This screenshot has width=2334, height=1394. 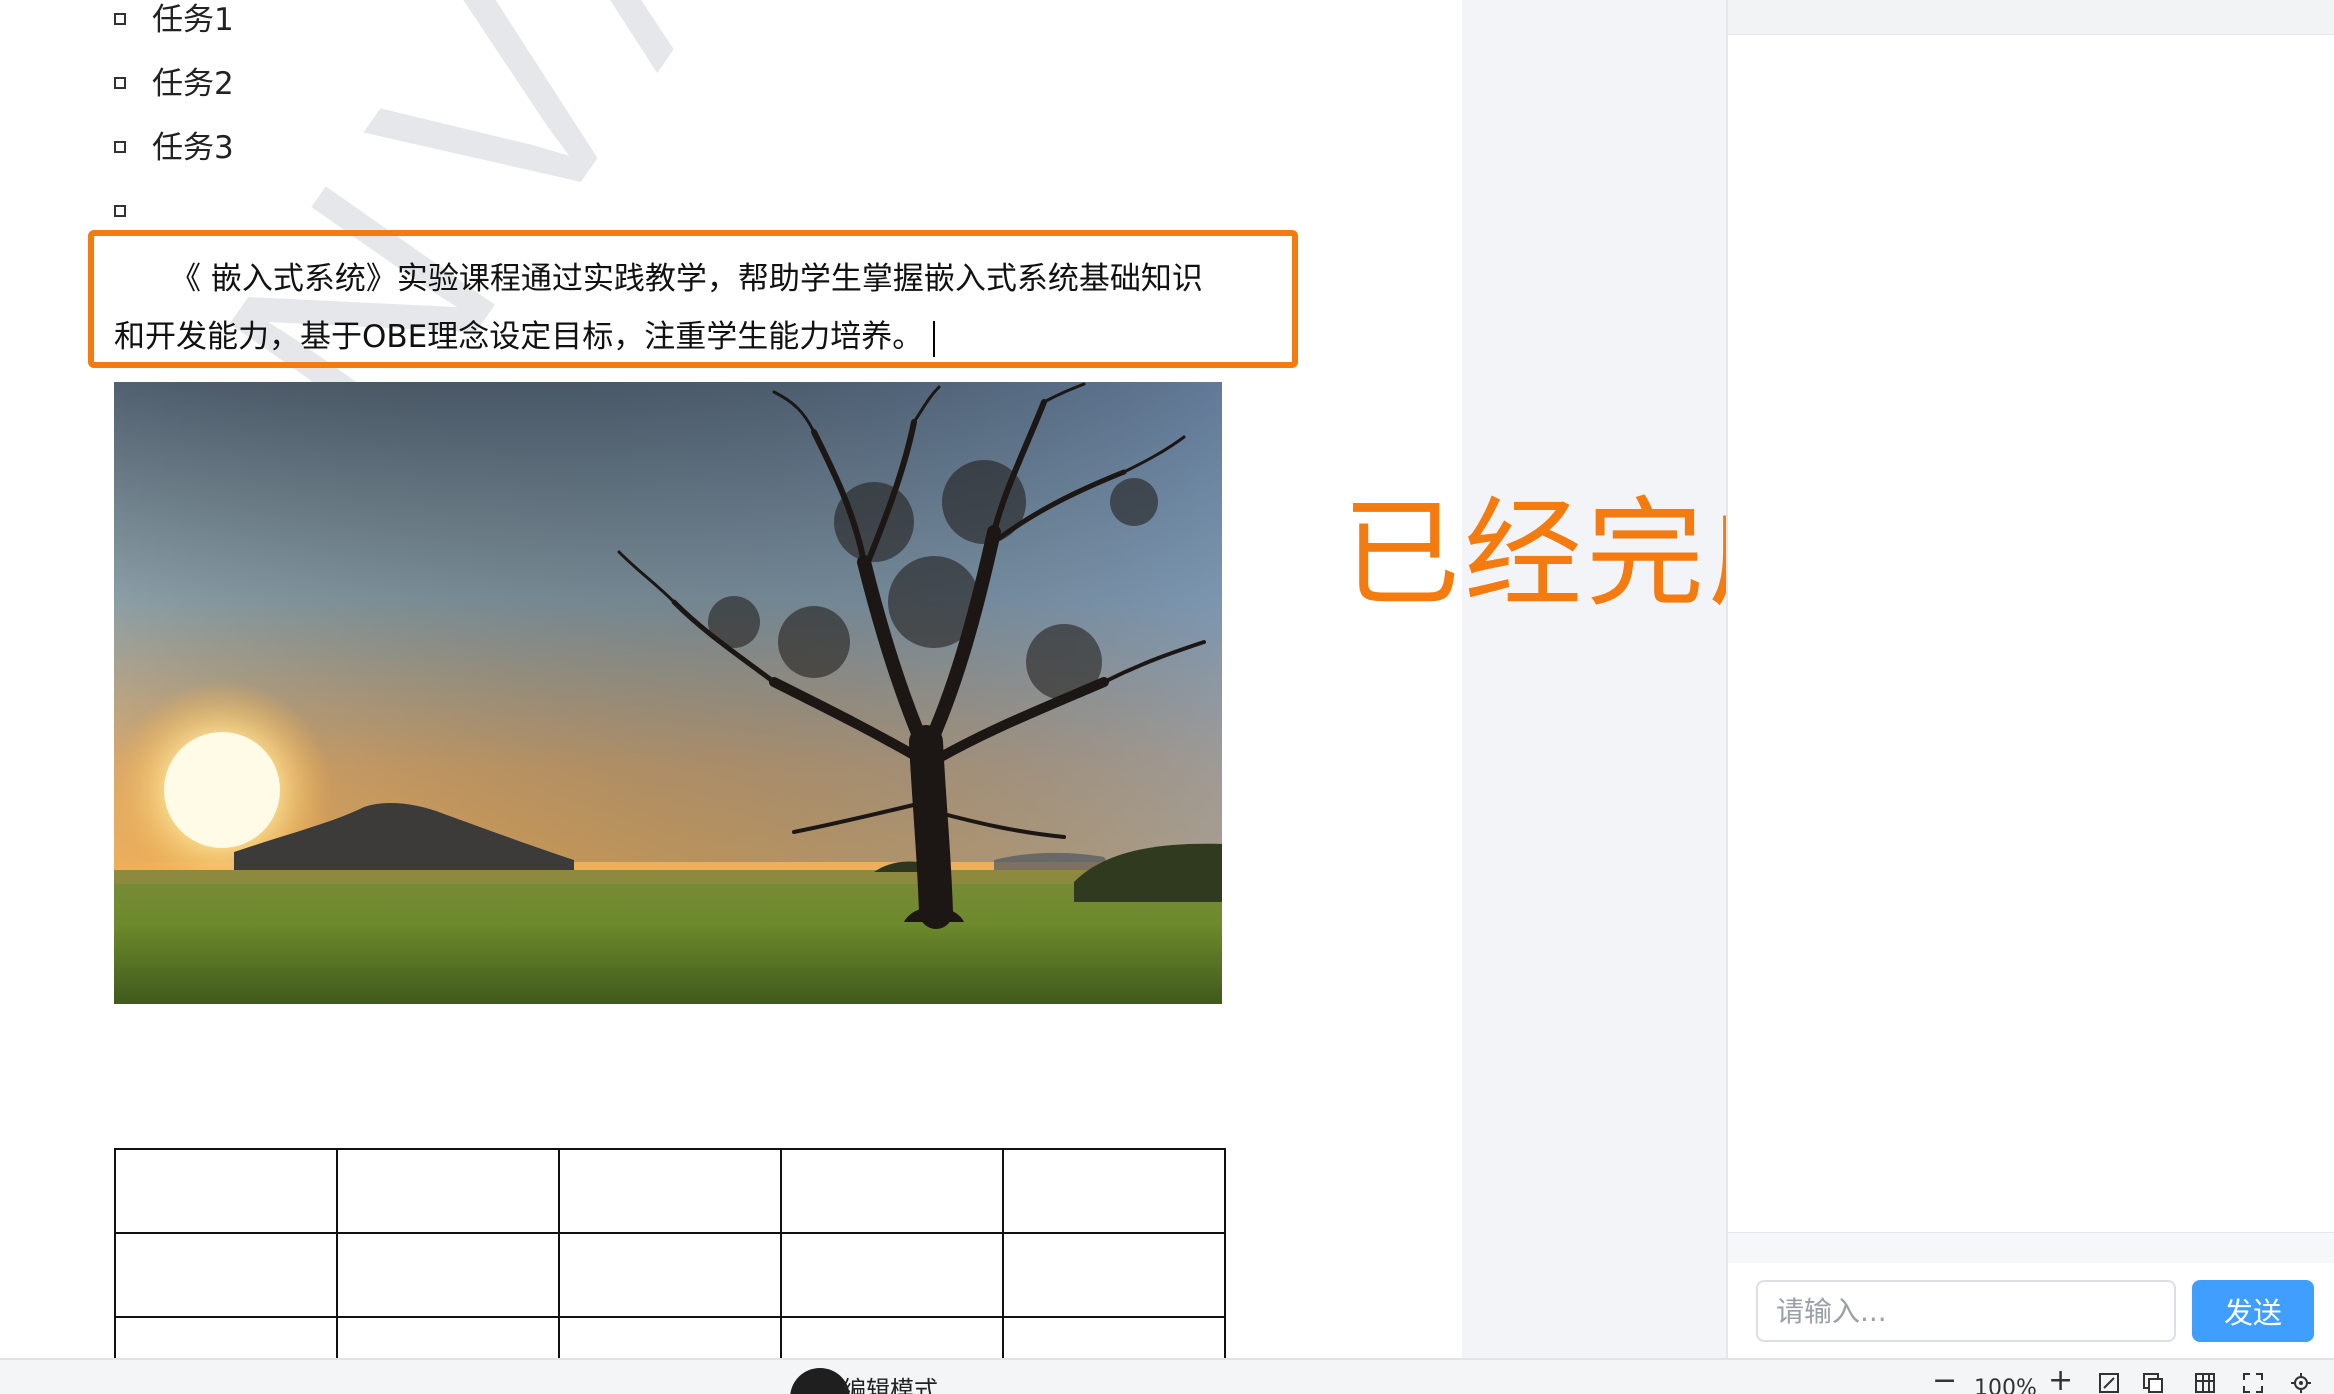 What do you see at coordinates (693, 299) in the screenshot?
I see `highlight-box` at bounding box center [693, 299].